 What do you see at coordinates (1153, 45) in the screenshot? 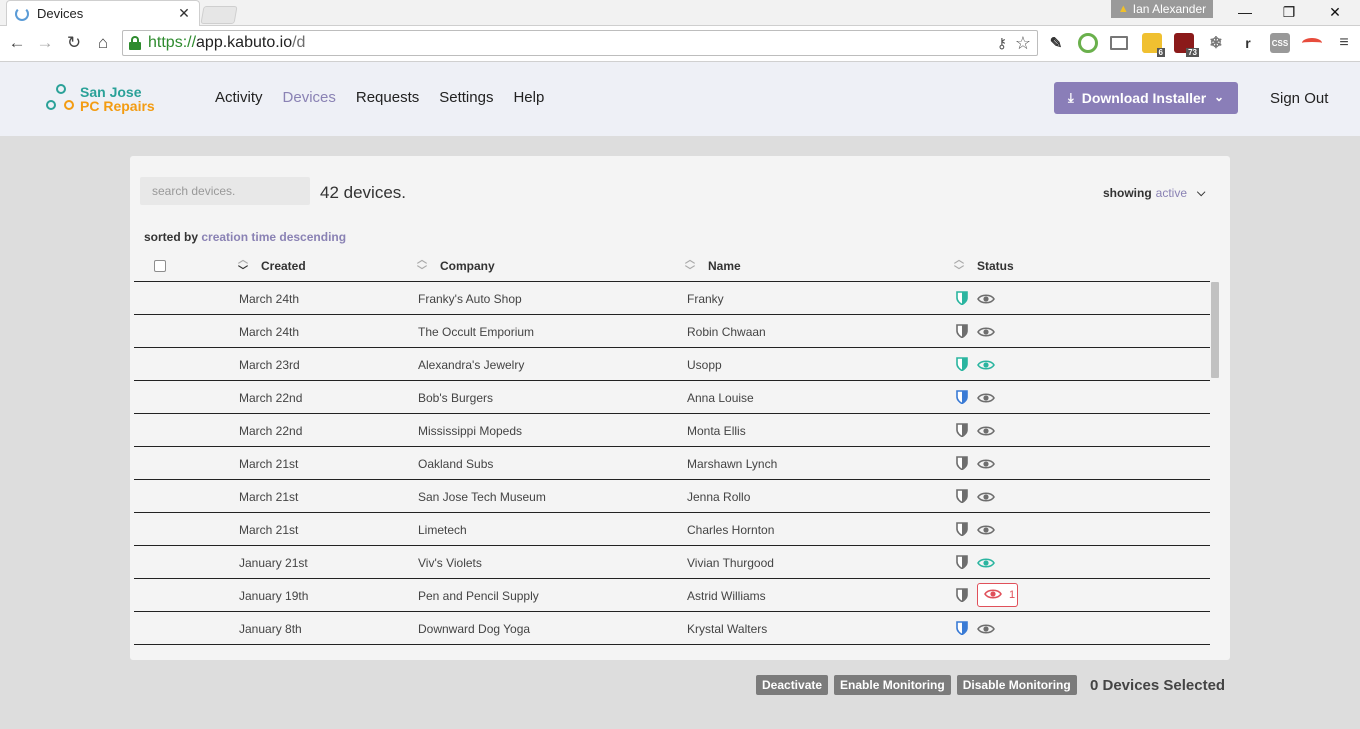
I see `extension-badge-icon: 6` at bounding box center [1153, 45].